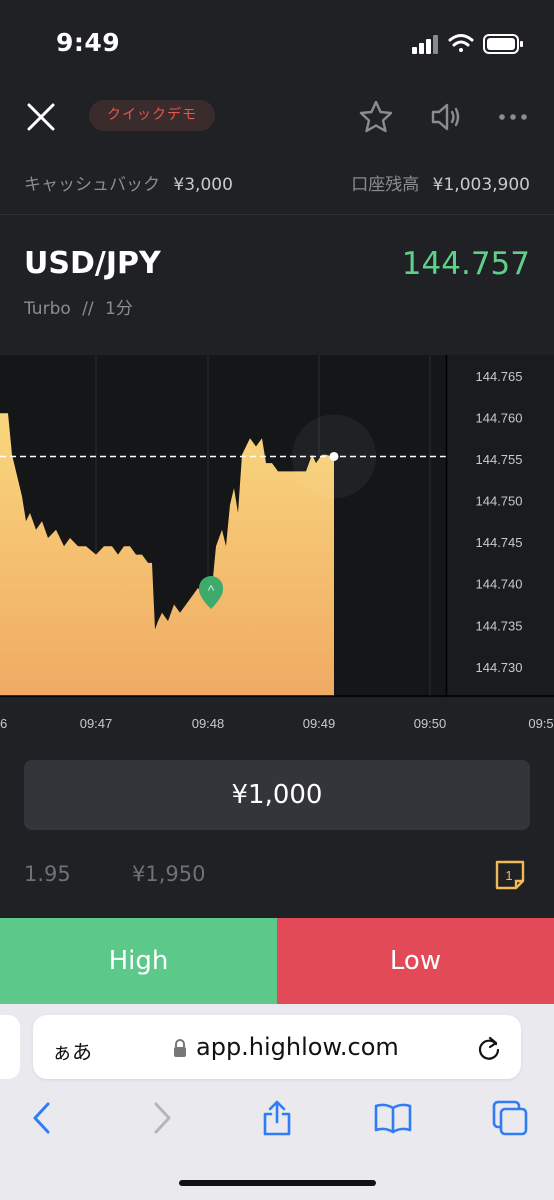 The image size is (554, 1200). I want to click on reload-button, so click(489, 1048).